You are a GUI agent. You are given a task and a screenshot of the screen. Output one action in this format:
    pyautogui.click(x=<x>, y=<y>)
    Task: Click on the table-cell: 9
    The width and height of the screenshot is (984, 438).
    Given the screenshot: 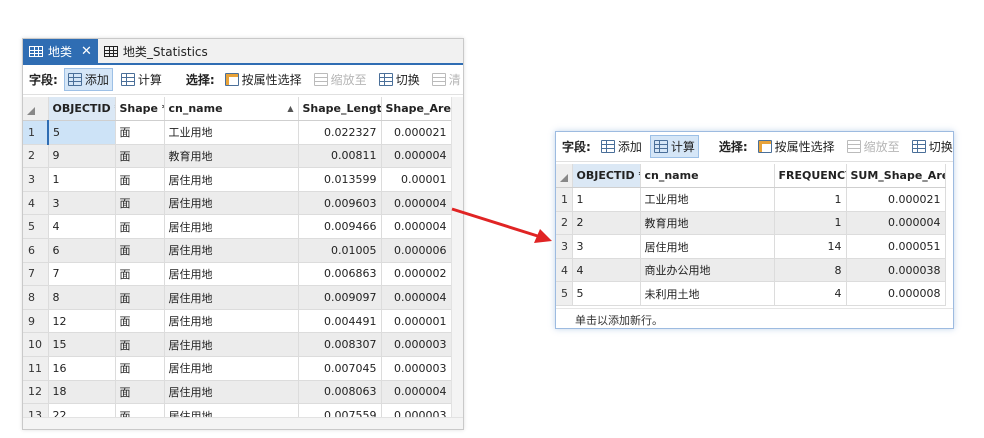 What is the action you would take?
    pyautogui.click(x=82, y=156)
    